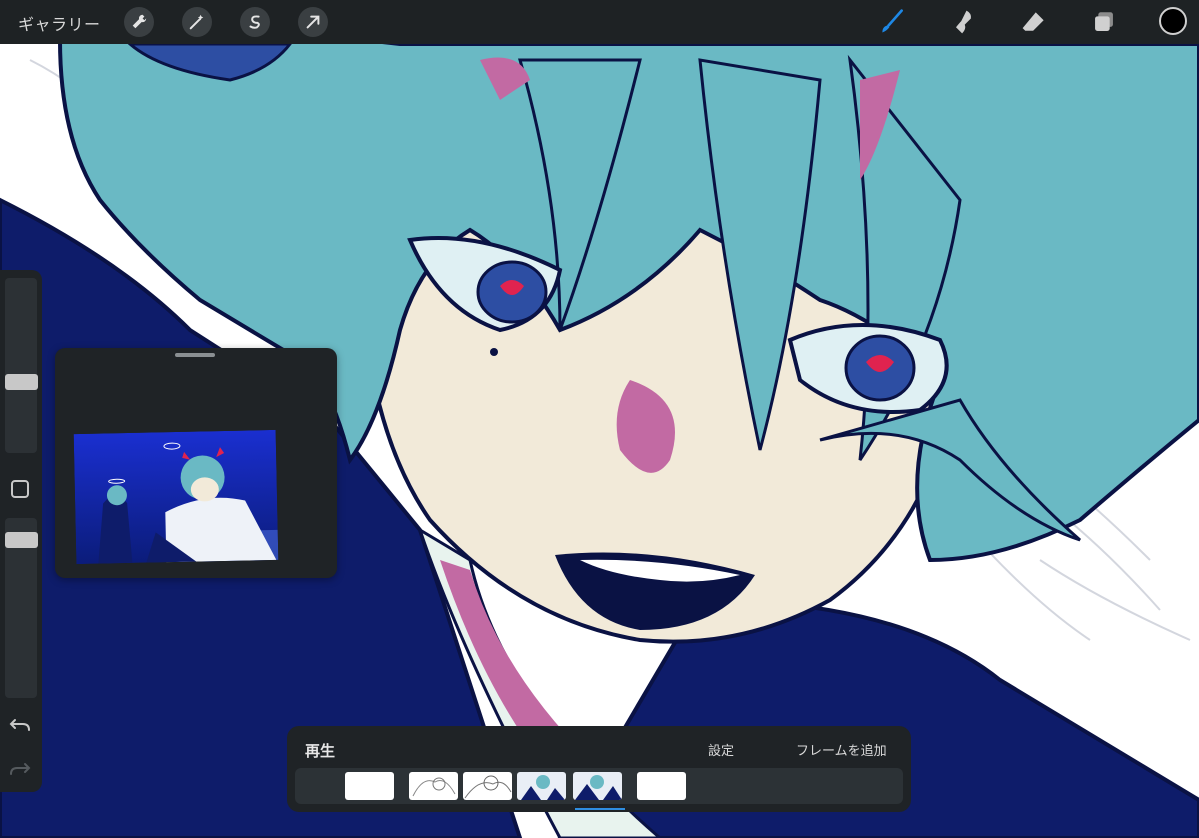 The image size is (1199, 838). Describe the element at coordinates (139, 22) in the screenshot. I see `wrench-icon` at that location.